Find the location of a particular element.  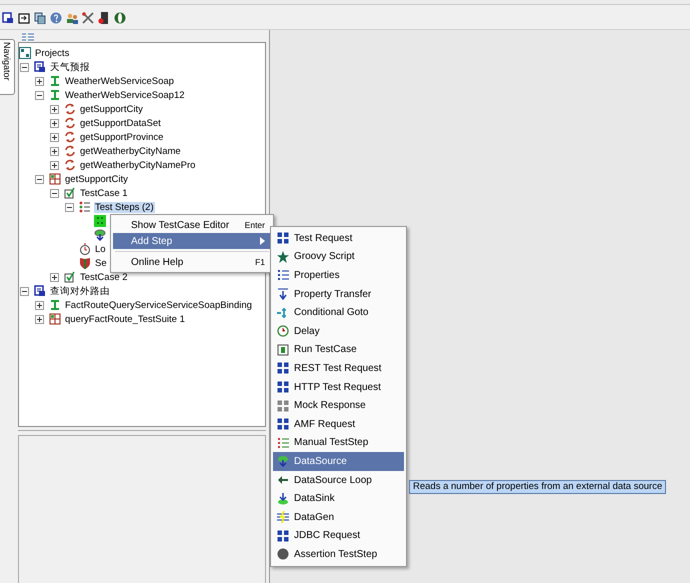

tree-item: WeatherWebServiceSoap12 is located at coordinates (125, 95).